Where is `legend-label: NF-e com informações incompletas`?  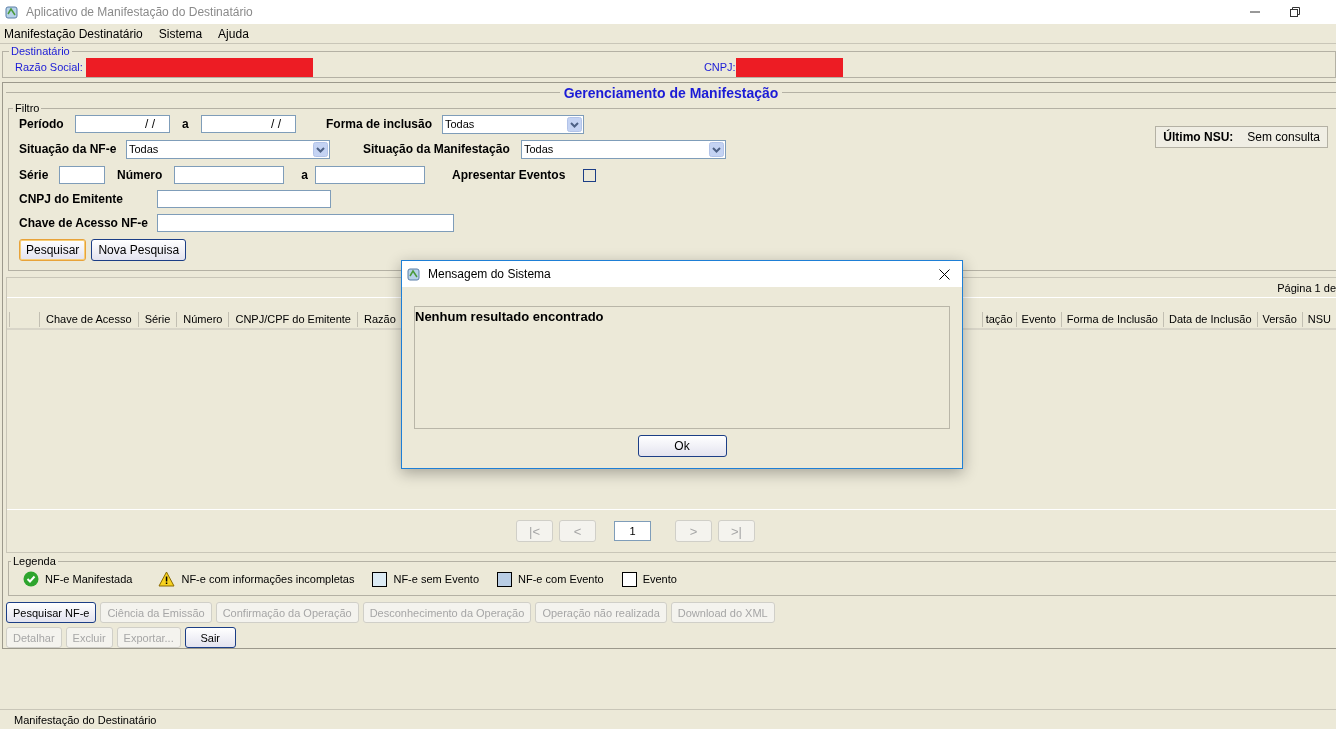 legend-label: NF-e com informações incompletas is located at coordinates (268, 579).